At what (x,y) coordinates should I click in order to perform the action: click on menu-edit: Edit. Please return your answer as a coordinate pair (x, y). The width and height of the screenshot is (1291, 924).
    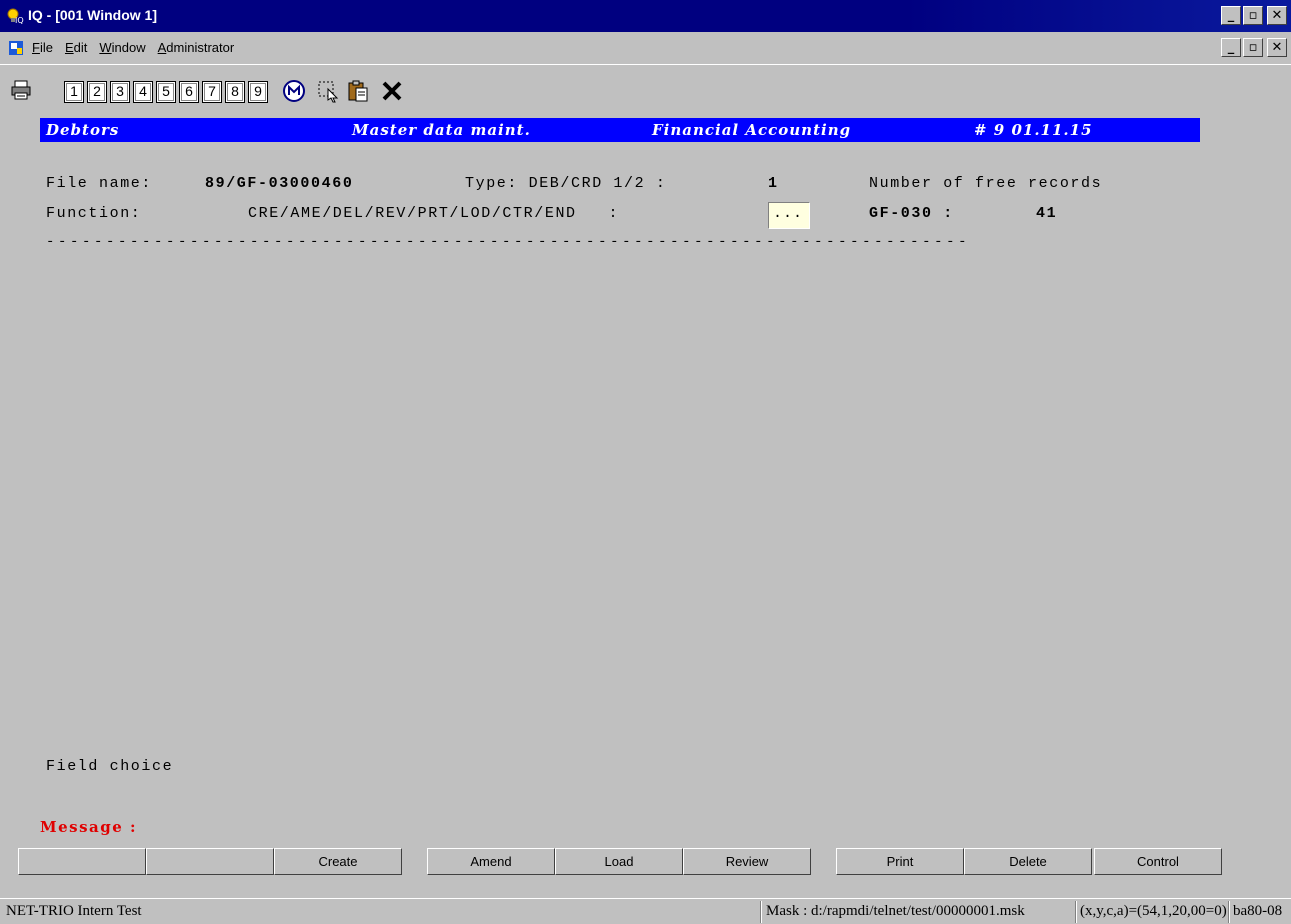
    Looking at the image, I should click on (76, 47).